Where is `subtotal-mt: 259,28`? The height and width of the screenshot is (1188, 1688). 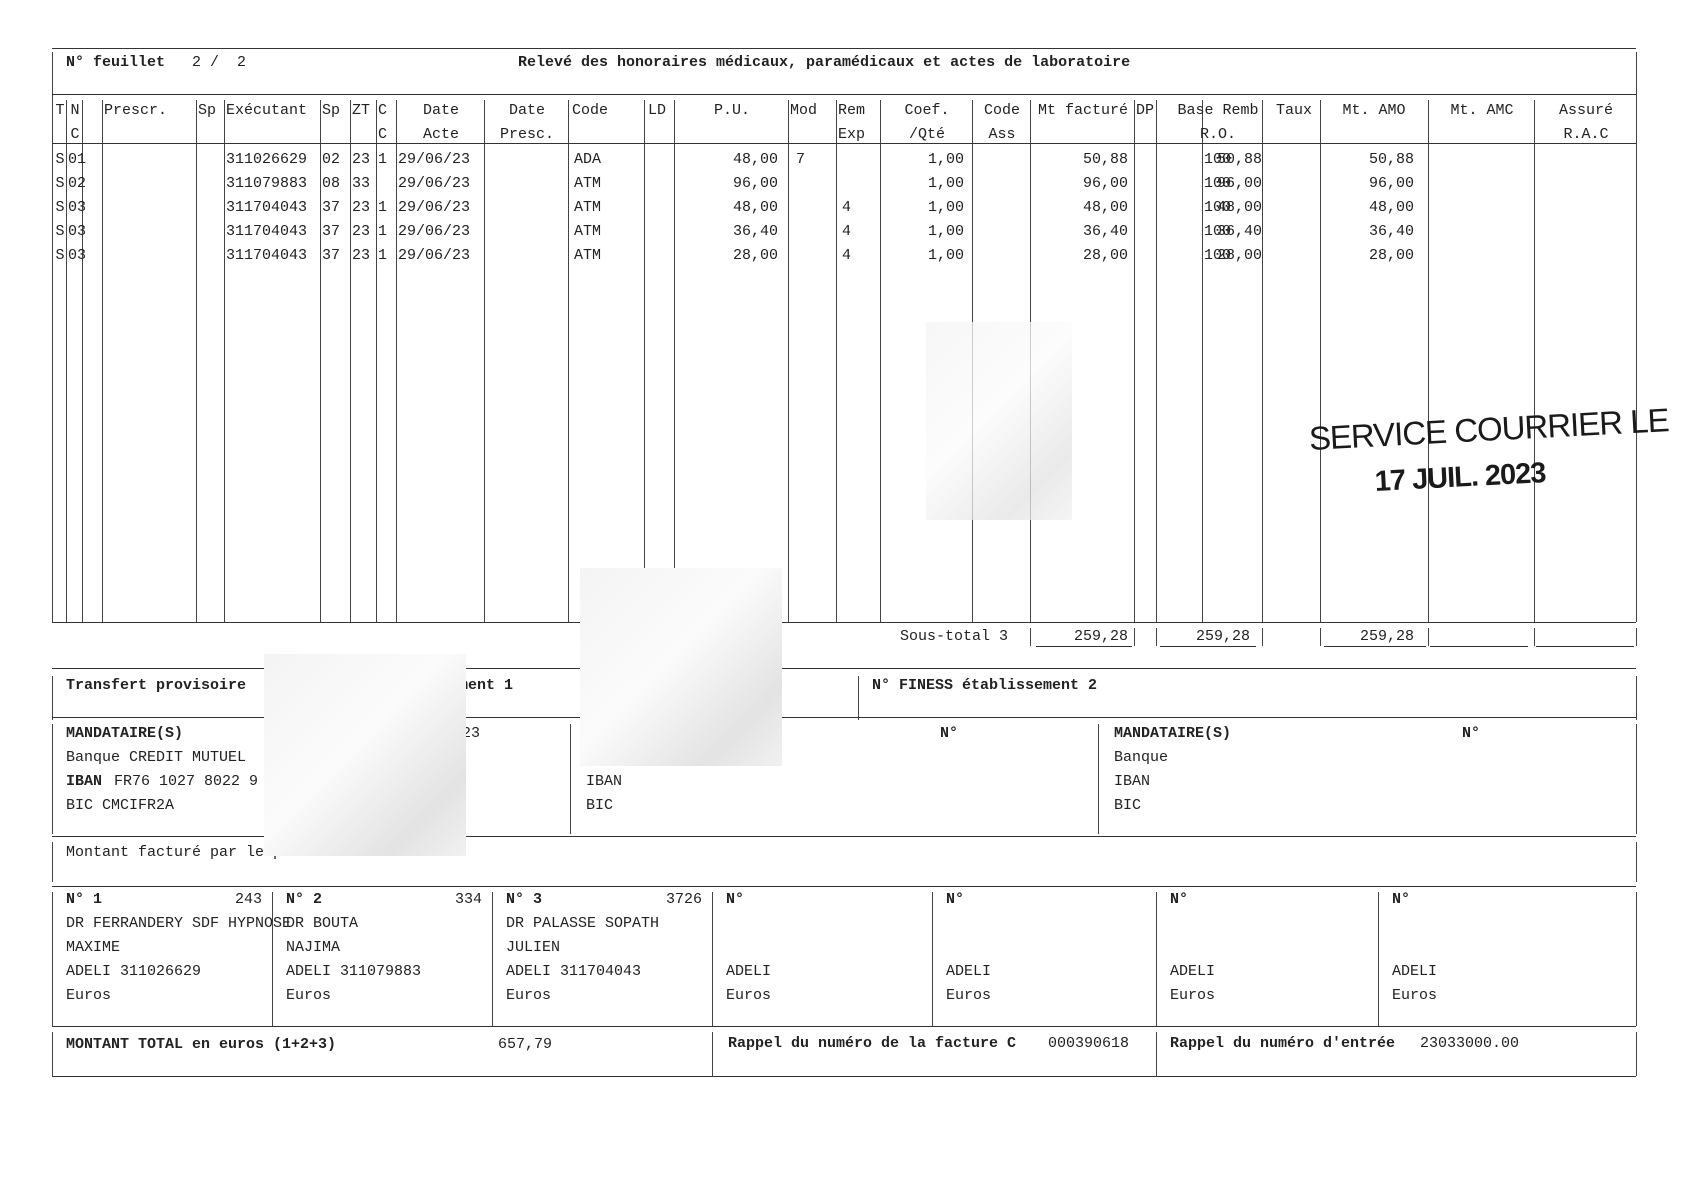 subtotal-mt: 259,28 is located at coordinates (1100, 636).